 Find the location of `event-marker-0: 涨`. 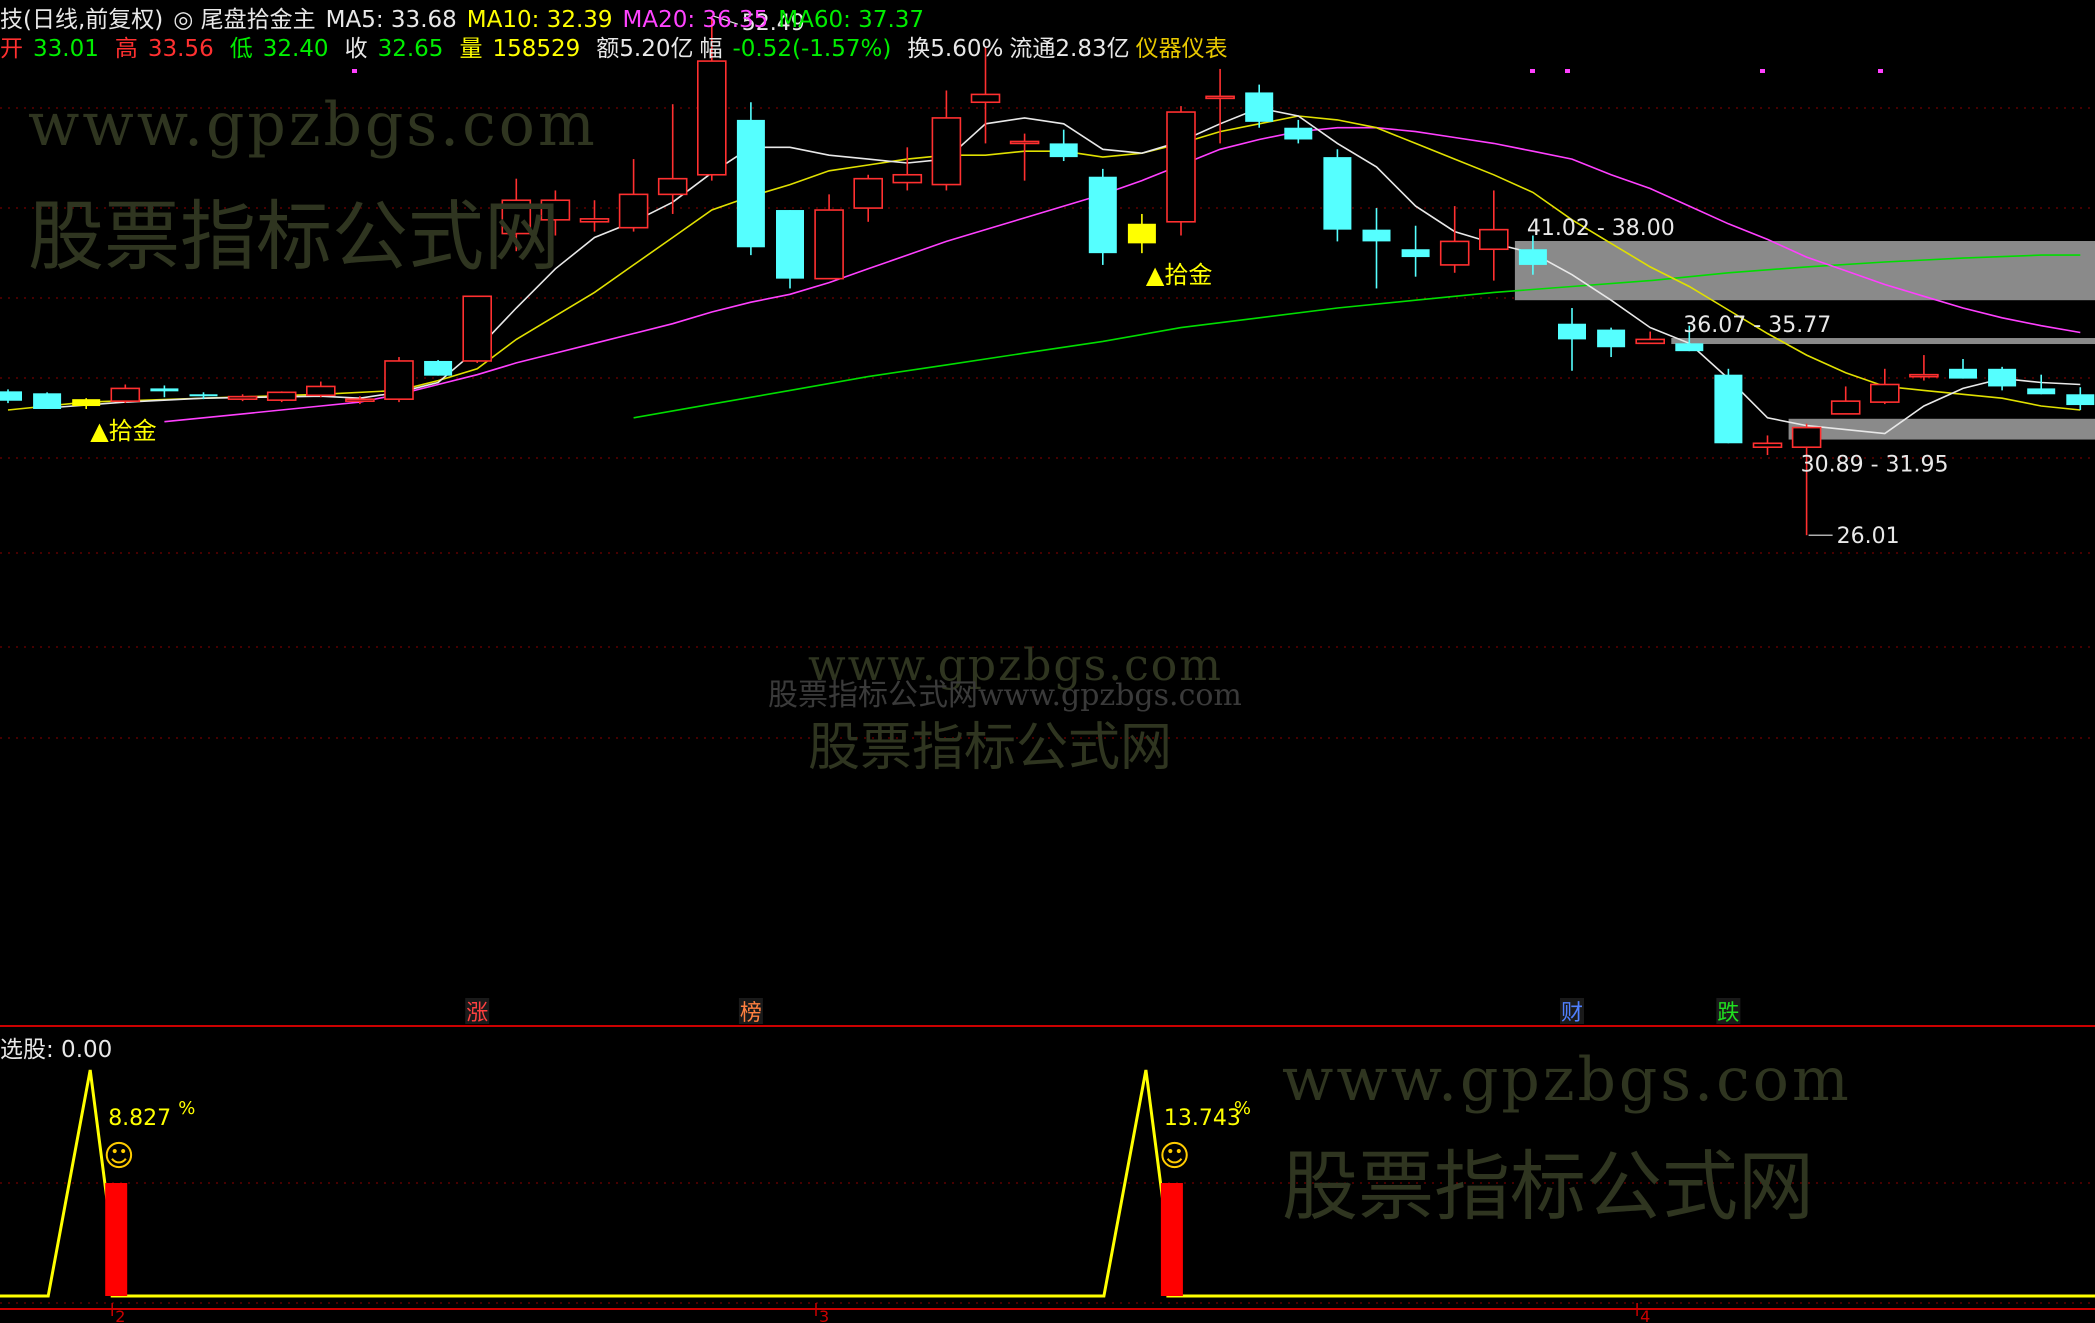

event-marker-0: 涨 is located at coordinates (477, 1013).